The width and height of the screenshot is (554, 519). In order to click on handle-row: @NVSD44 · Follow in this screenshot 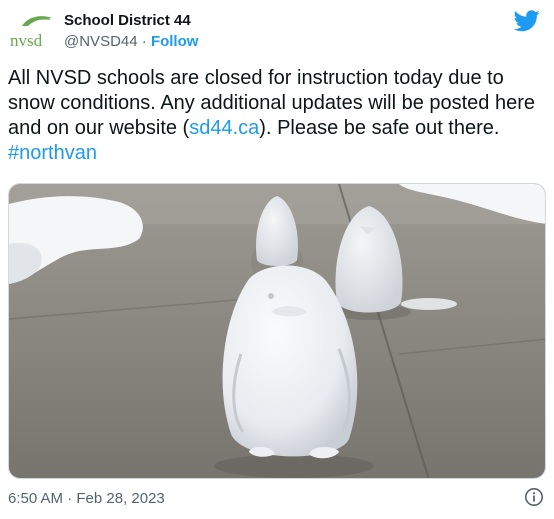, I will do `click(131, 42)`.